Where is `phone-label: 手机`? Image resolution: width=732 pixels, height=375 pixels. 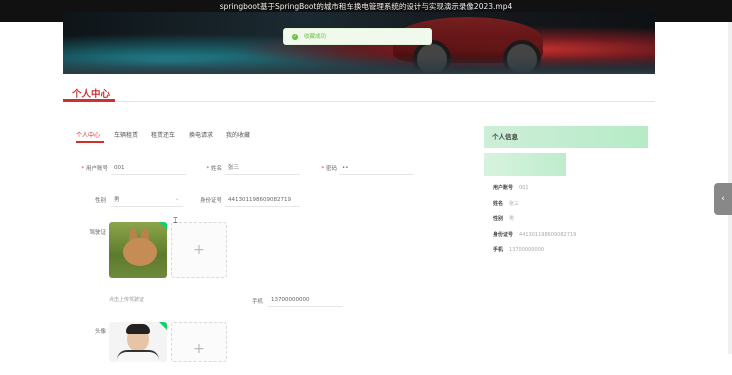 phone-label: 手机 is located at coordinates (257, 302).